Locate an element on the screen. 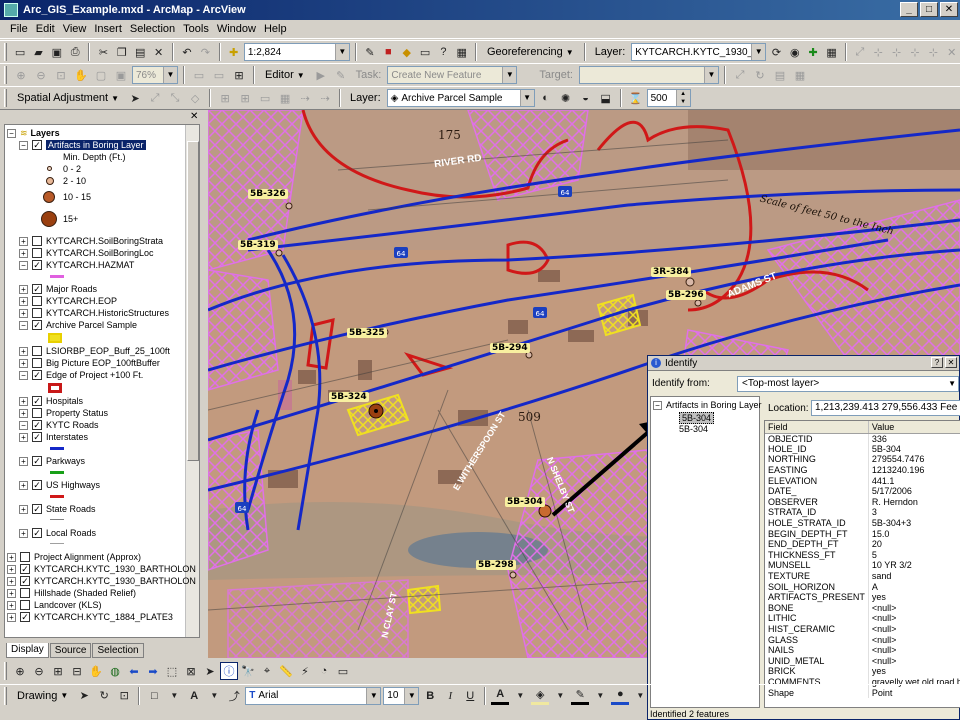  pan-icon: ✋ is located at coordinates (96, 671).